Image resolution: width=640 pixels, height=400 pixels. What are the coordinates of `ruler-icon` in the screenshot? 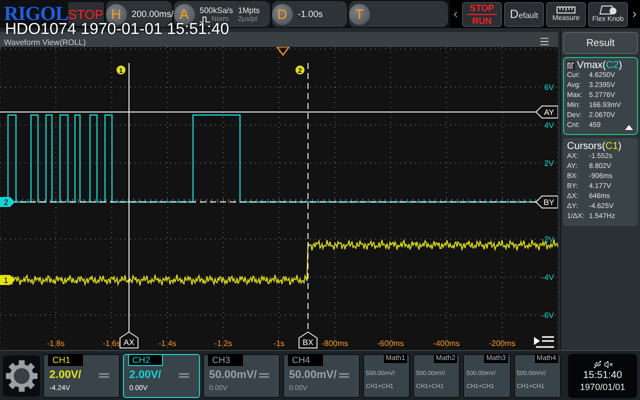 It's located at (566, 10).